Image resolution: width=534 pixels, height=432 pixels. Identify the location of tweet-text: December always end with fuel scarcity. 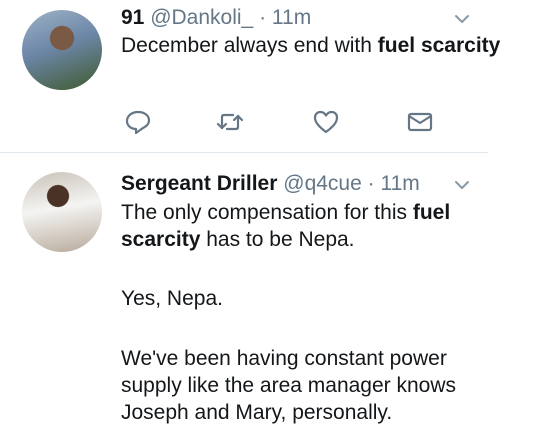
(316, 45).